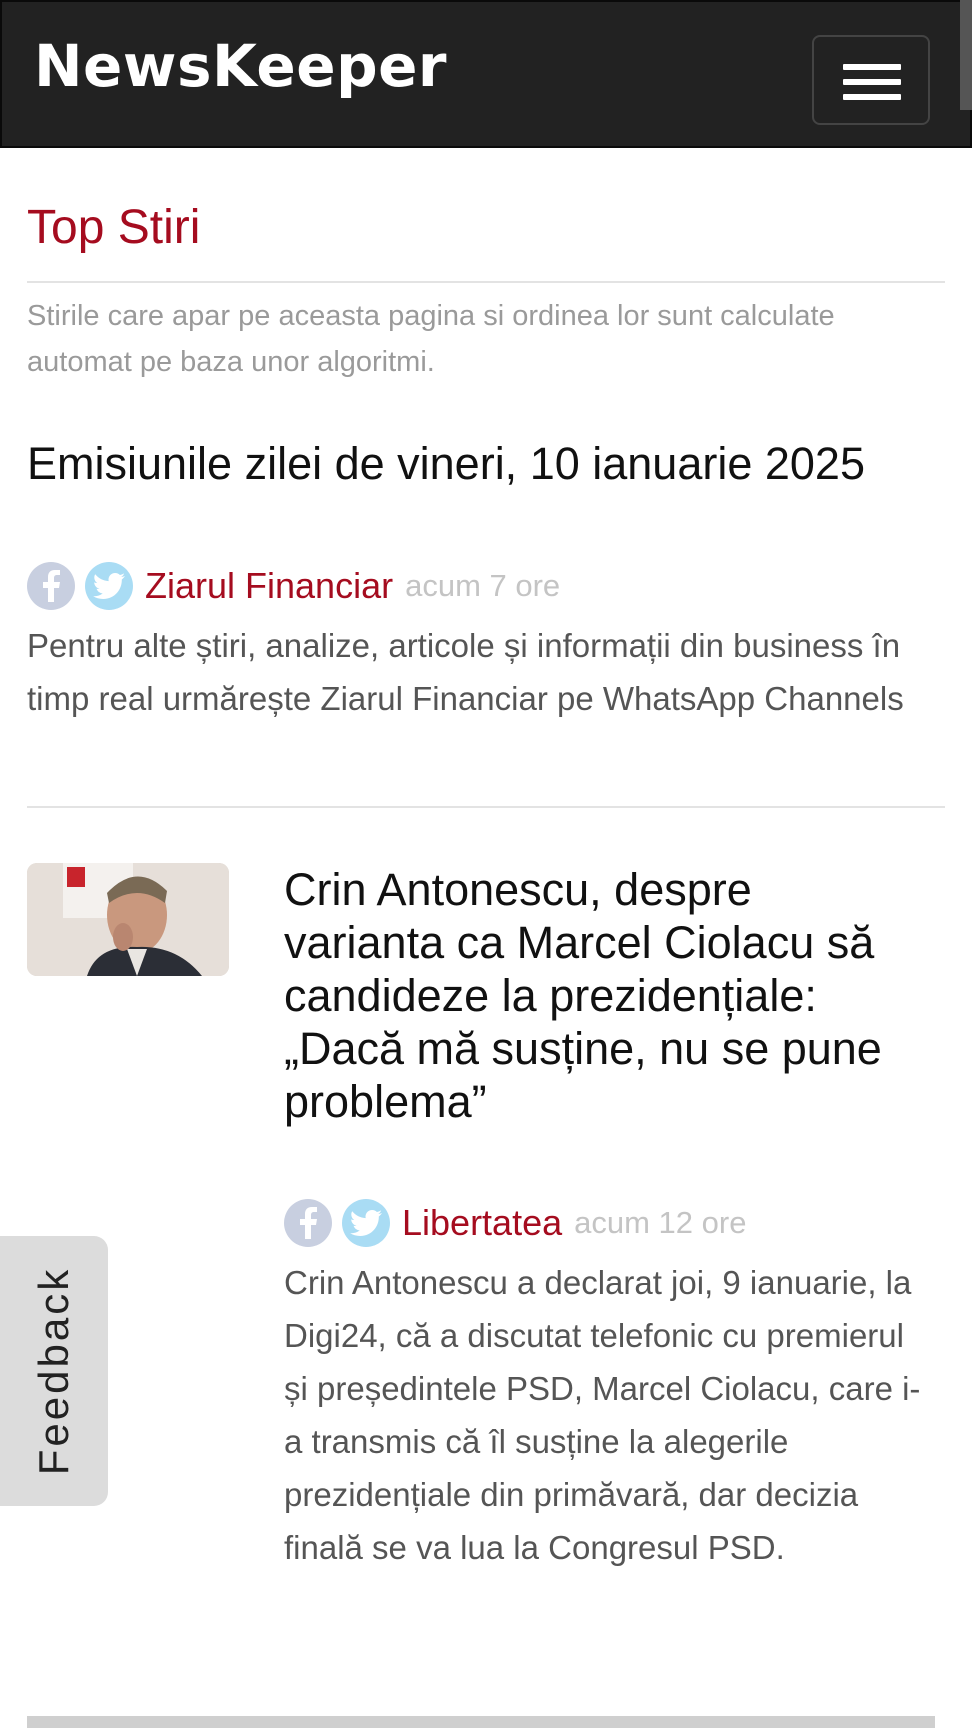 The image size is (972, 1728). I want to click on article-meta: Libertatea acum 12 ore, so click(515, 1223).